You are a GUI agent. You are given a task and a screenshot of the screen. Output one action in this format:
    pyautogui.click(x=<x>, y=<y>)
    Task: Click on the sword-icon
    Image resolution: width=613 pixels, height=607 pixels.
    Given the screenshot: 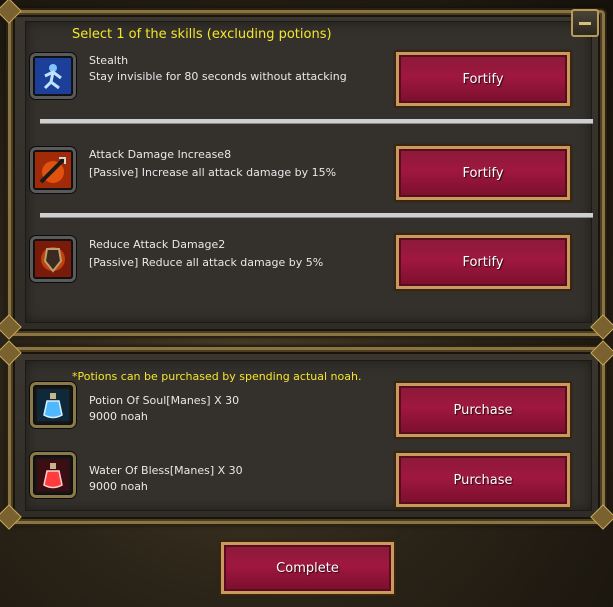 What is the action you would take?
    pyautogui.click(x=53, y=170)
    